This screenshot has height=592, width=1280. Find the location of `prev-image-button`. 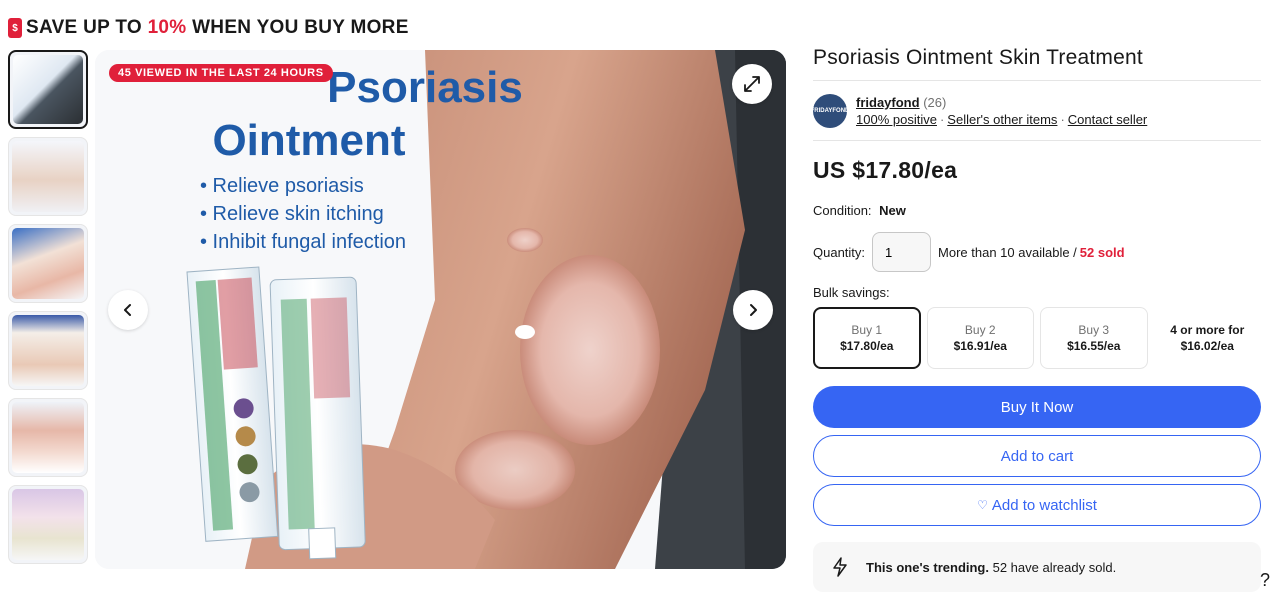

prev-image-button is located at coordinates (128, 310).